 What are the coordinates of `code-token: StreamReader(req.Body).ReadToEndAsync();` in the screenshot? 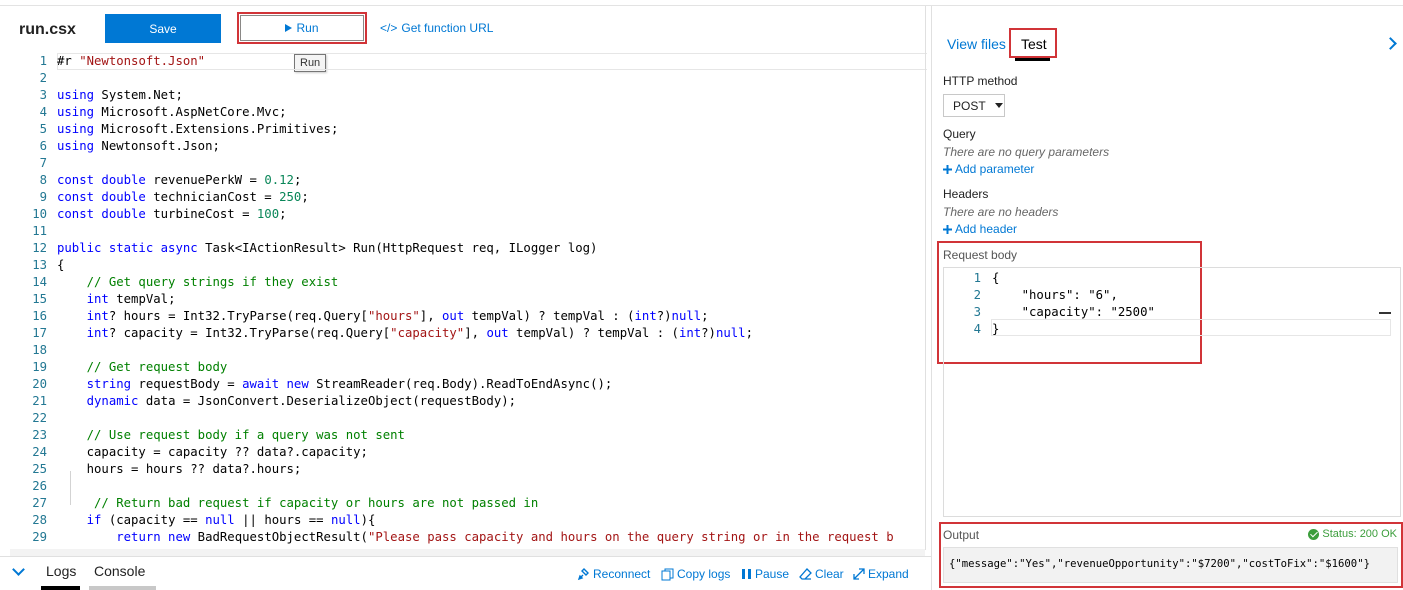 It's located at (460, 384).